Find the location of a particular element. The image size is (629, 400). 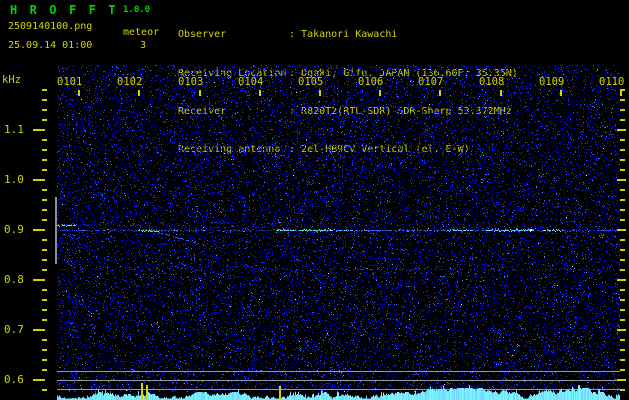

meteor-count: 3 is located at coordinates (143, 45).